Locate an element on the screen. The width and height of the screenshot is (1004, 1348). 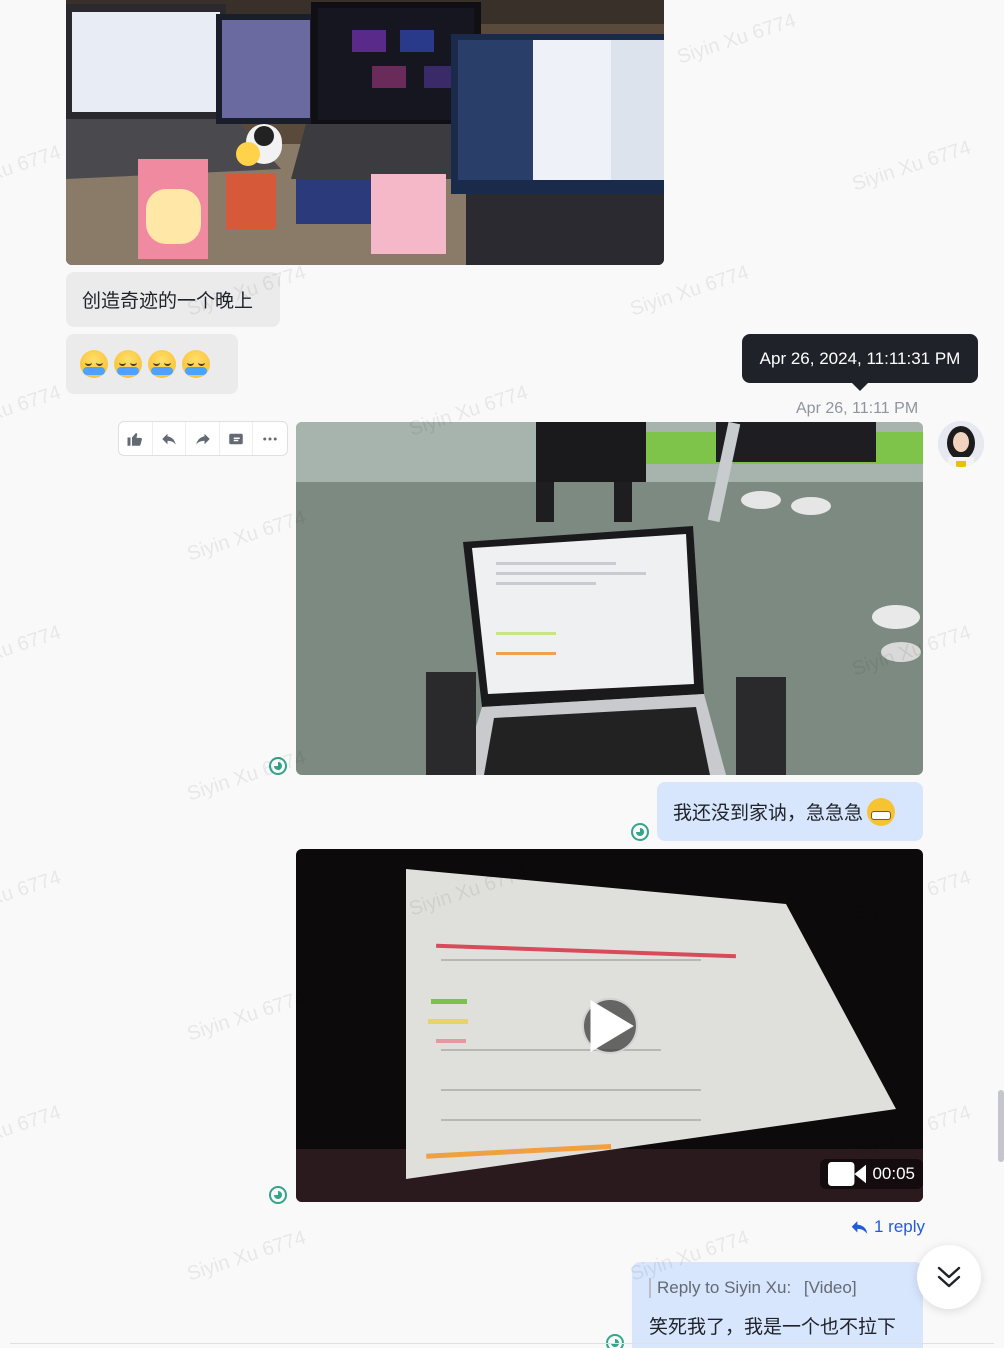
play-button is located at coordinates (610, 1026).